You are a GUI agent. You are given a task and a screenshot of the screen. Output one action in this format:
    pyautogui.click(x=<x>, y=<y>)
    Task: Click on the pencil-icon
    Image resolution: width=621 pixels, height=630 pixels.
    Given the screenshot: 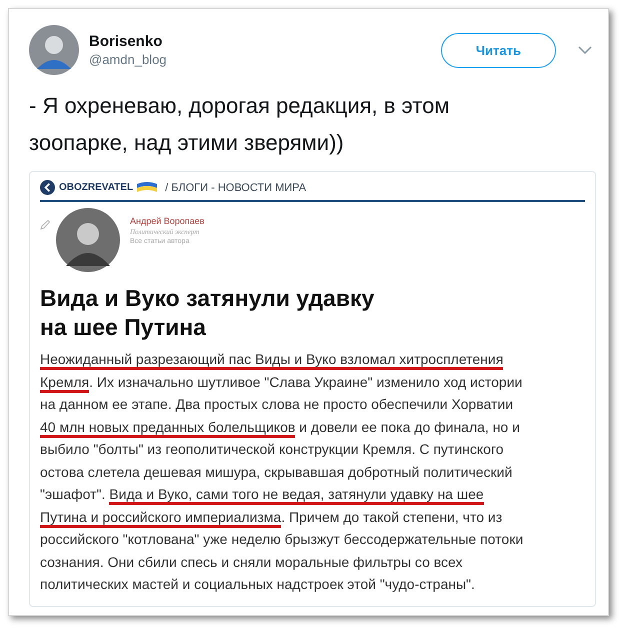 What is the action you would take?
    pyautogui.click(x=45, y=225)
    